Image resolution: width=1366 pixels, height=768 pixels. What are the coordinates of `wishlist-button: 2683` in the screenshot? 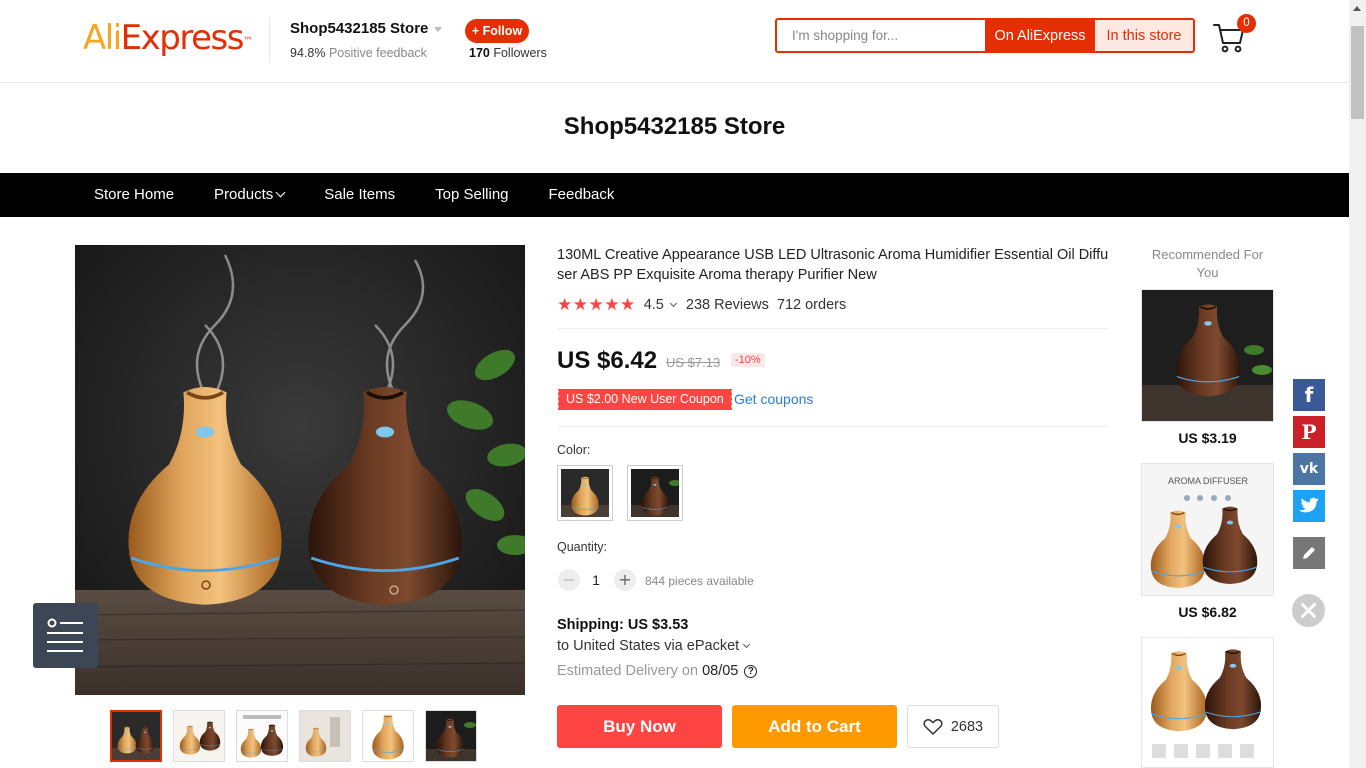 It's located at (953, 726).